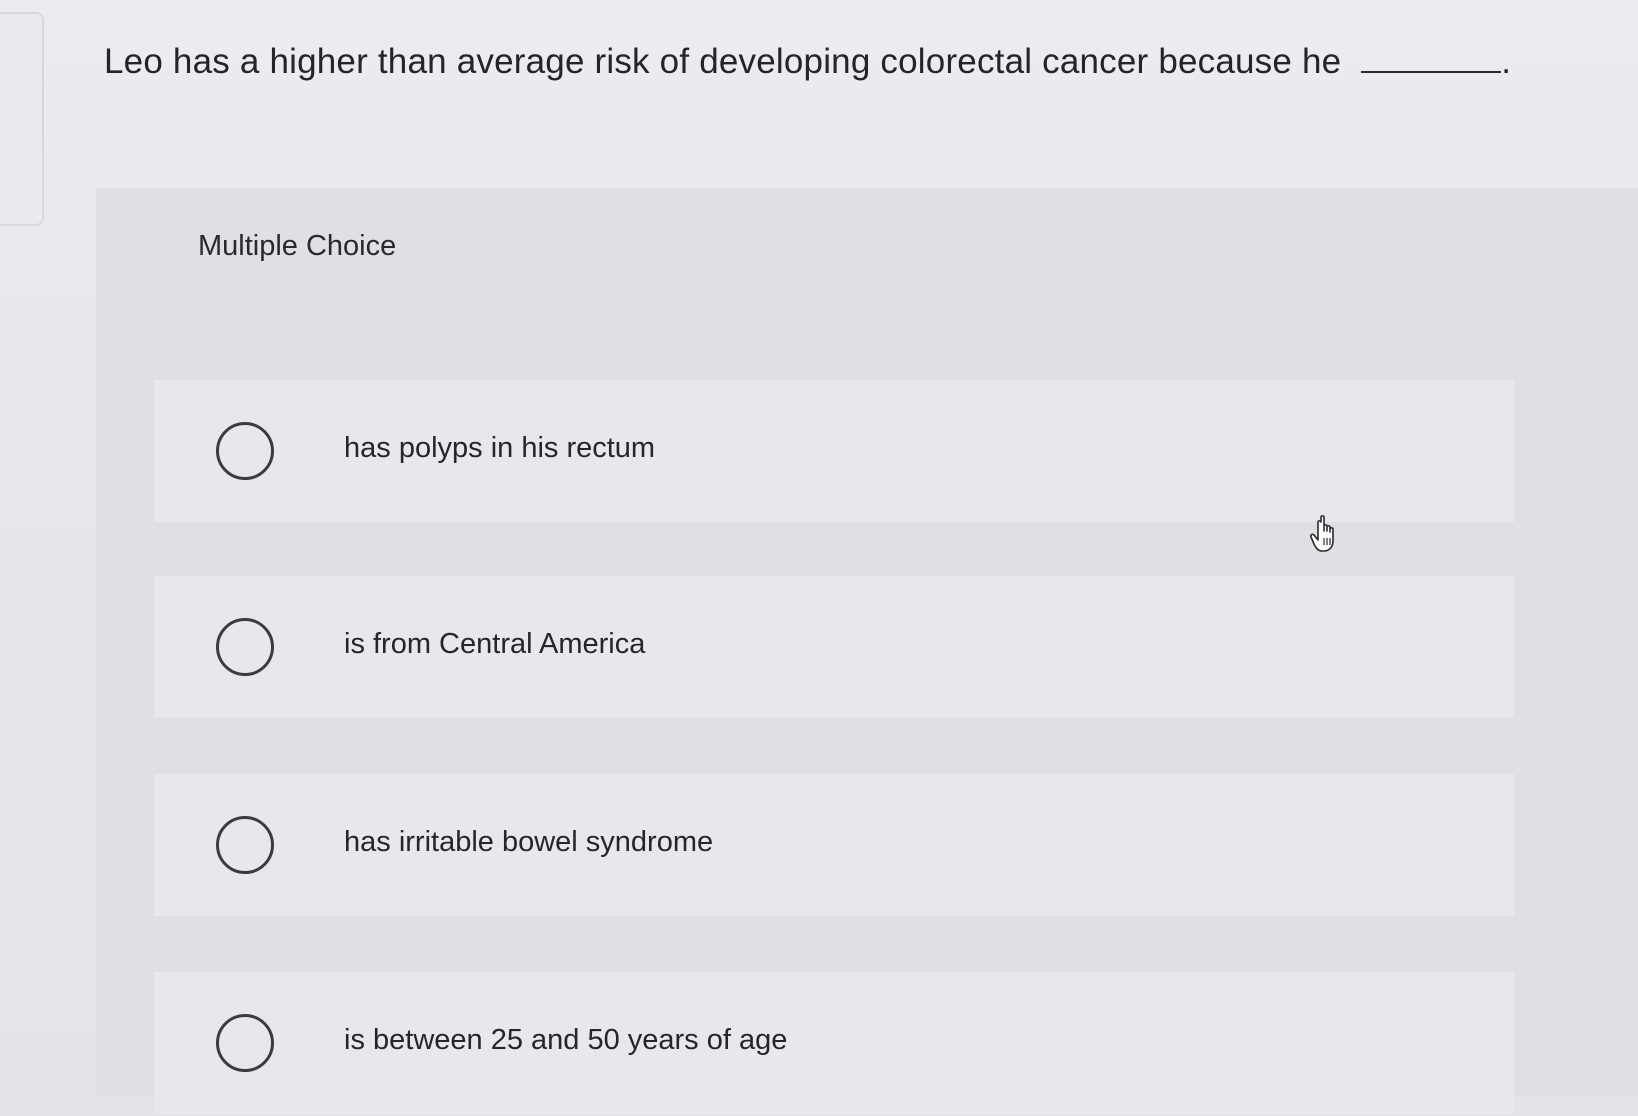 This screenshot has height=1116, width=1638. Describe the element at coordinates (495, 644) in the screenshot. I see `option-label: is from Central America` at that location.